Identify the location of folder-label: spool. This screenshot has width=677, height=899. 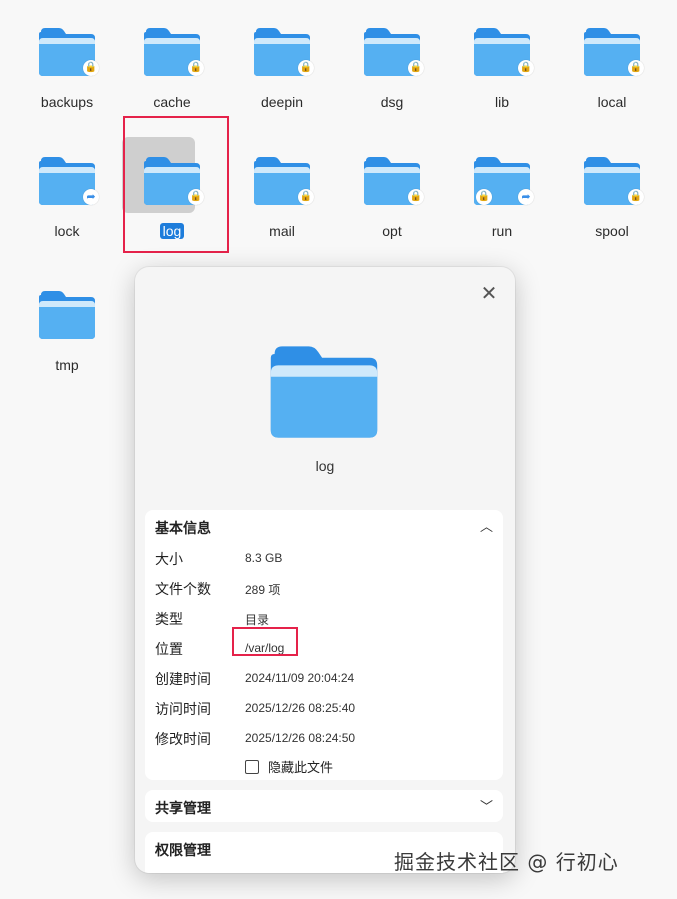
(612, 231).